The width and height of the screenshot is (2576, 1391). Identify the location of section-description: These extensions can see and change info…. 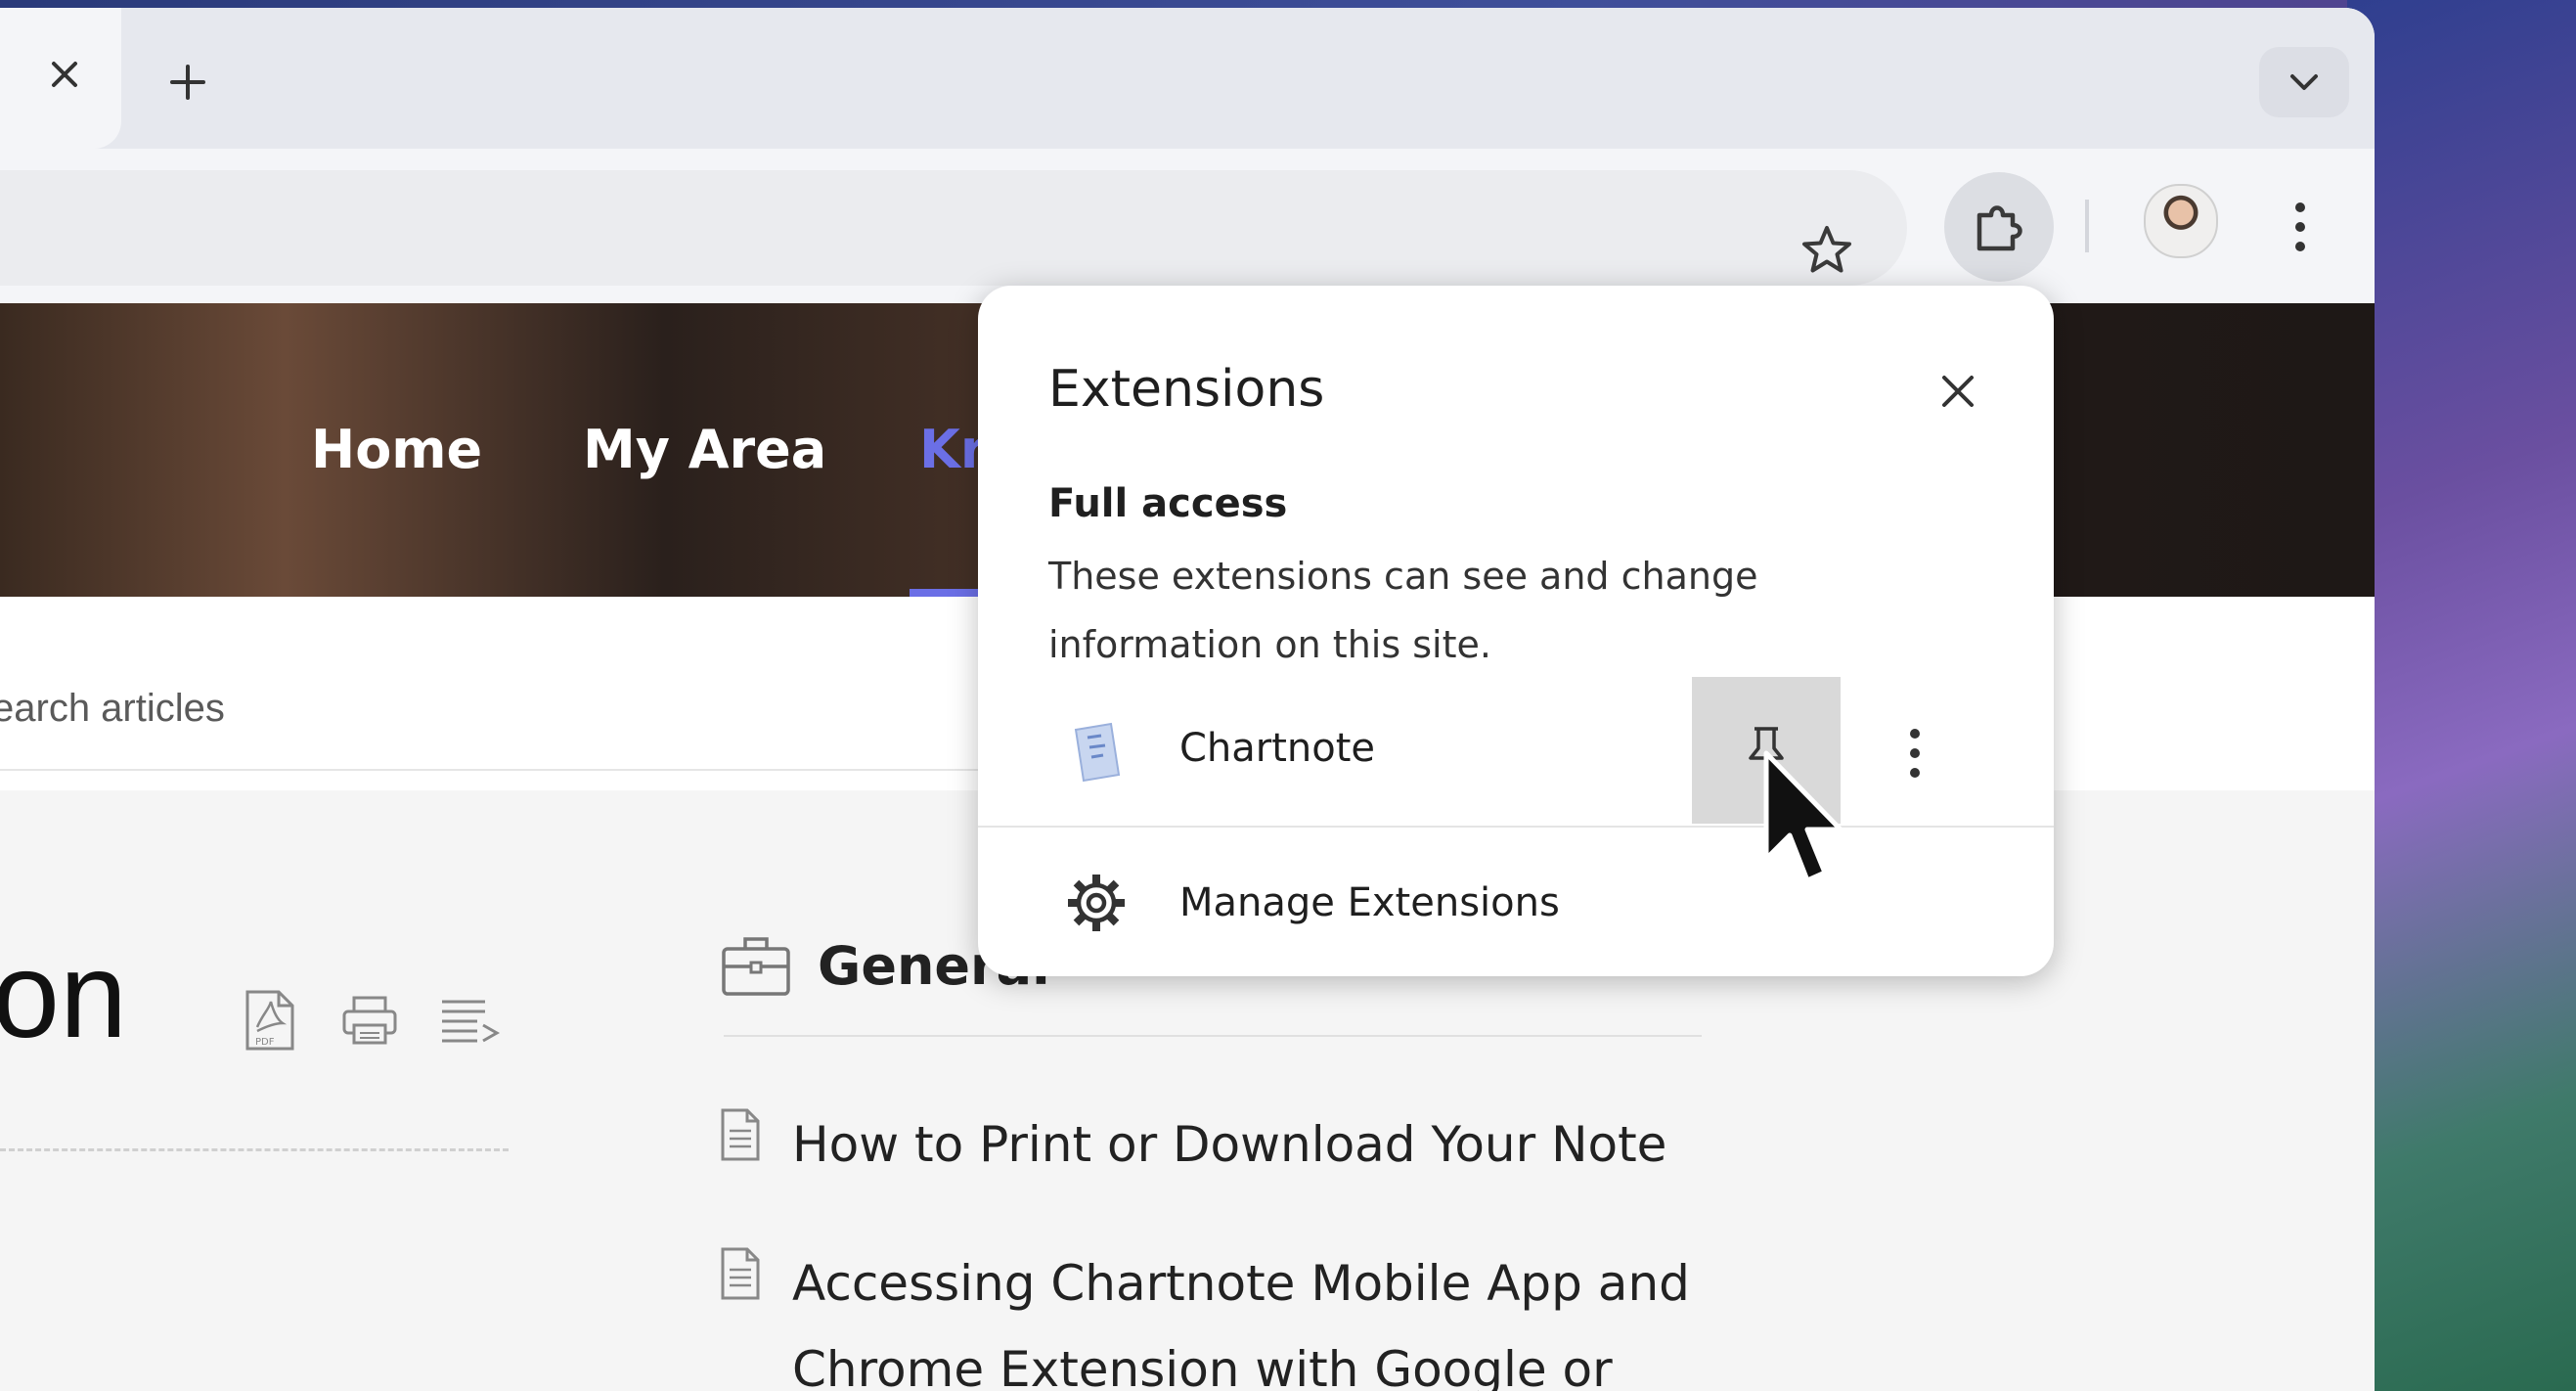
(1403, 610).